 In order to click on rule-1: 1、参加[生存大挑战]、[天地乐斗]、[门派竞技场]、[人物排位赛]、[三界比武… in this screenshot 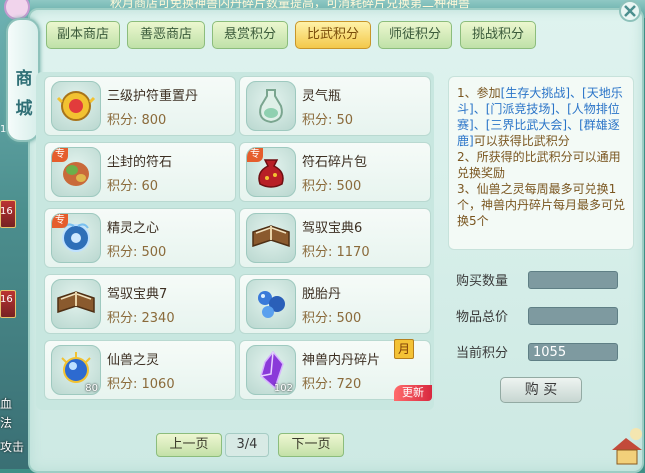, I will do `click(543, 117)`.